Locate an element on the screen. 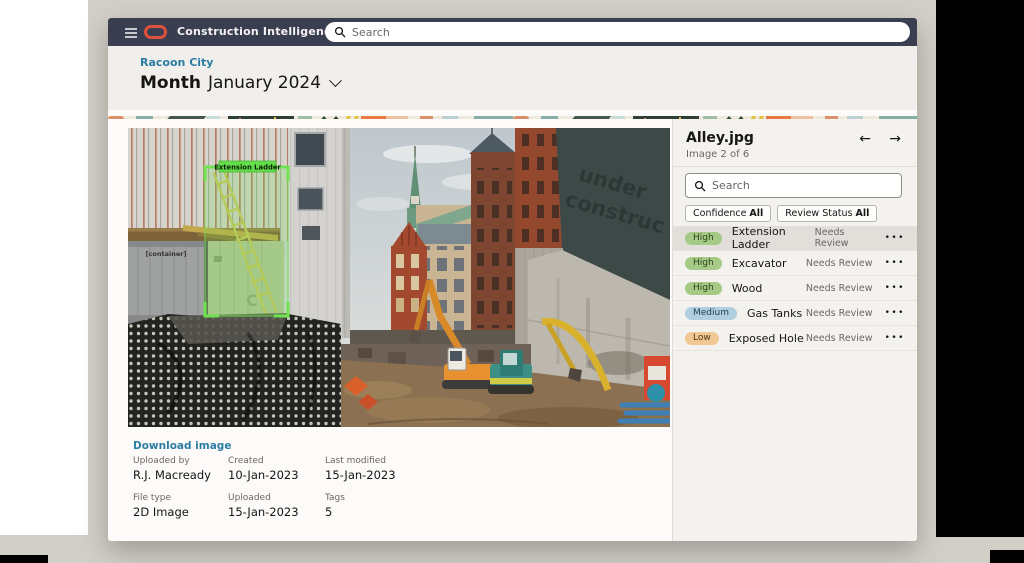 This screenshot has height=563, width=1024. container-label-text: [container] is located at coordinates (166, 254).